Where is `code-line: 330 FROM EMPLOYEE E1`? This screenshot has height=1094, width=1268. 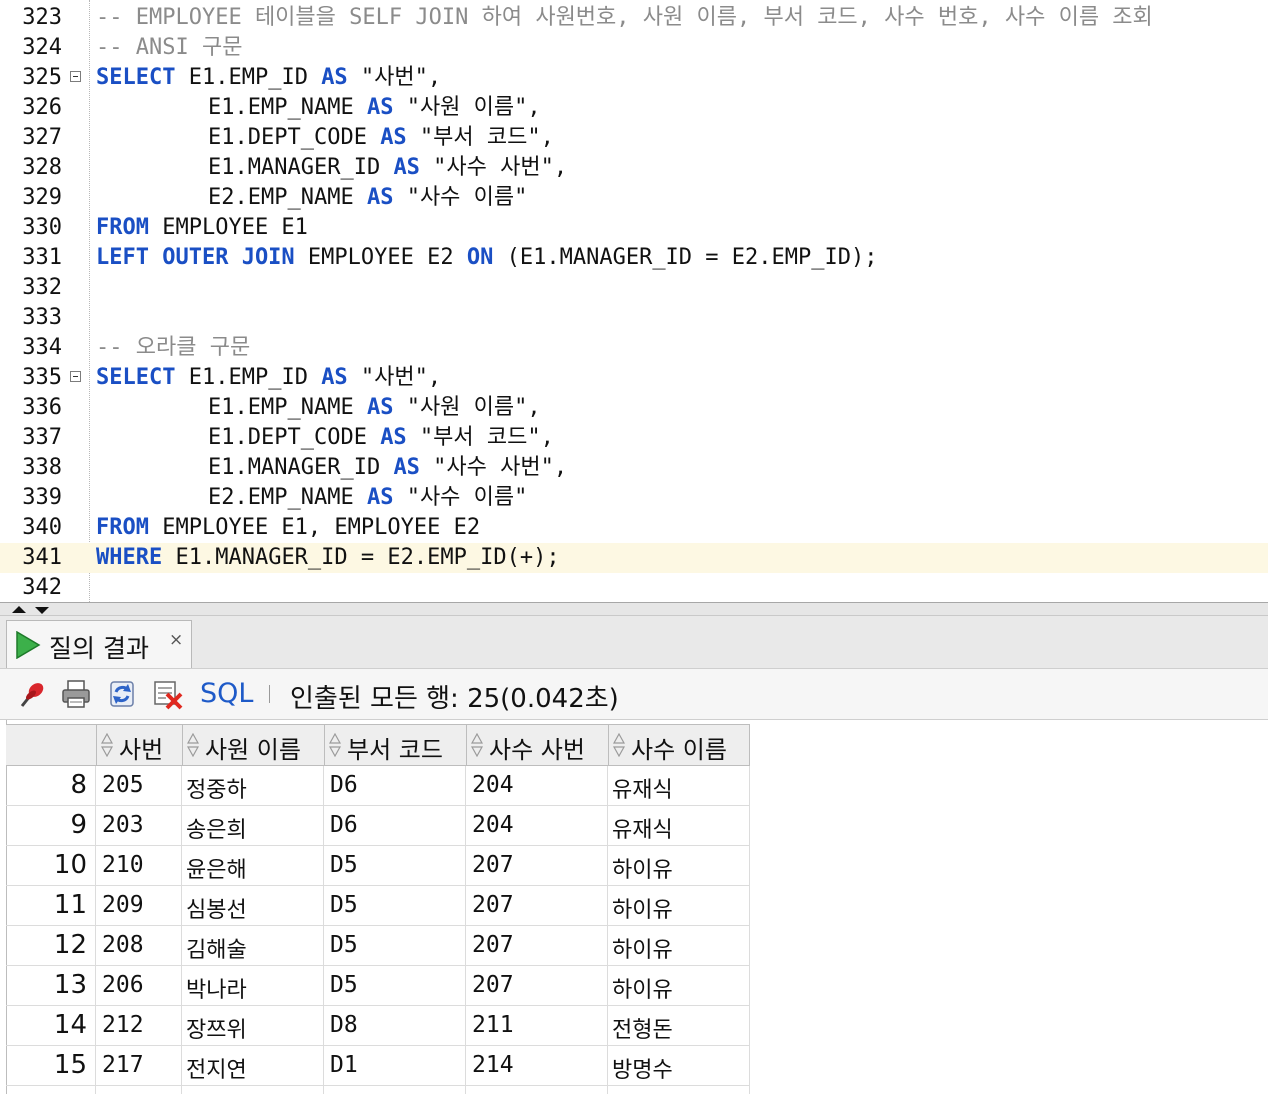
code-line: 330 FROM EMPLOYEE E1 is located at coordinates (634, 228).